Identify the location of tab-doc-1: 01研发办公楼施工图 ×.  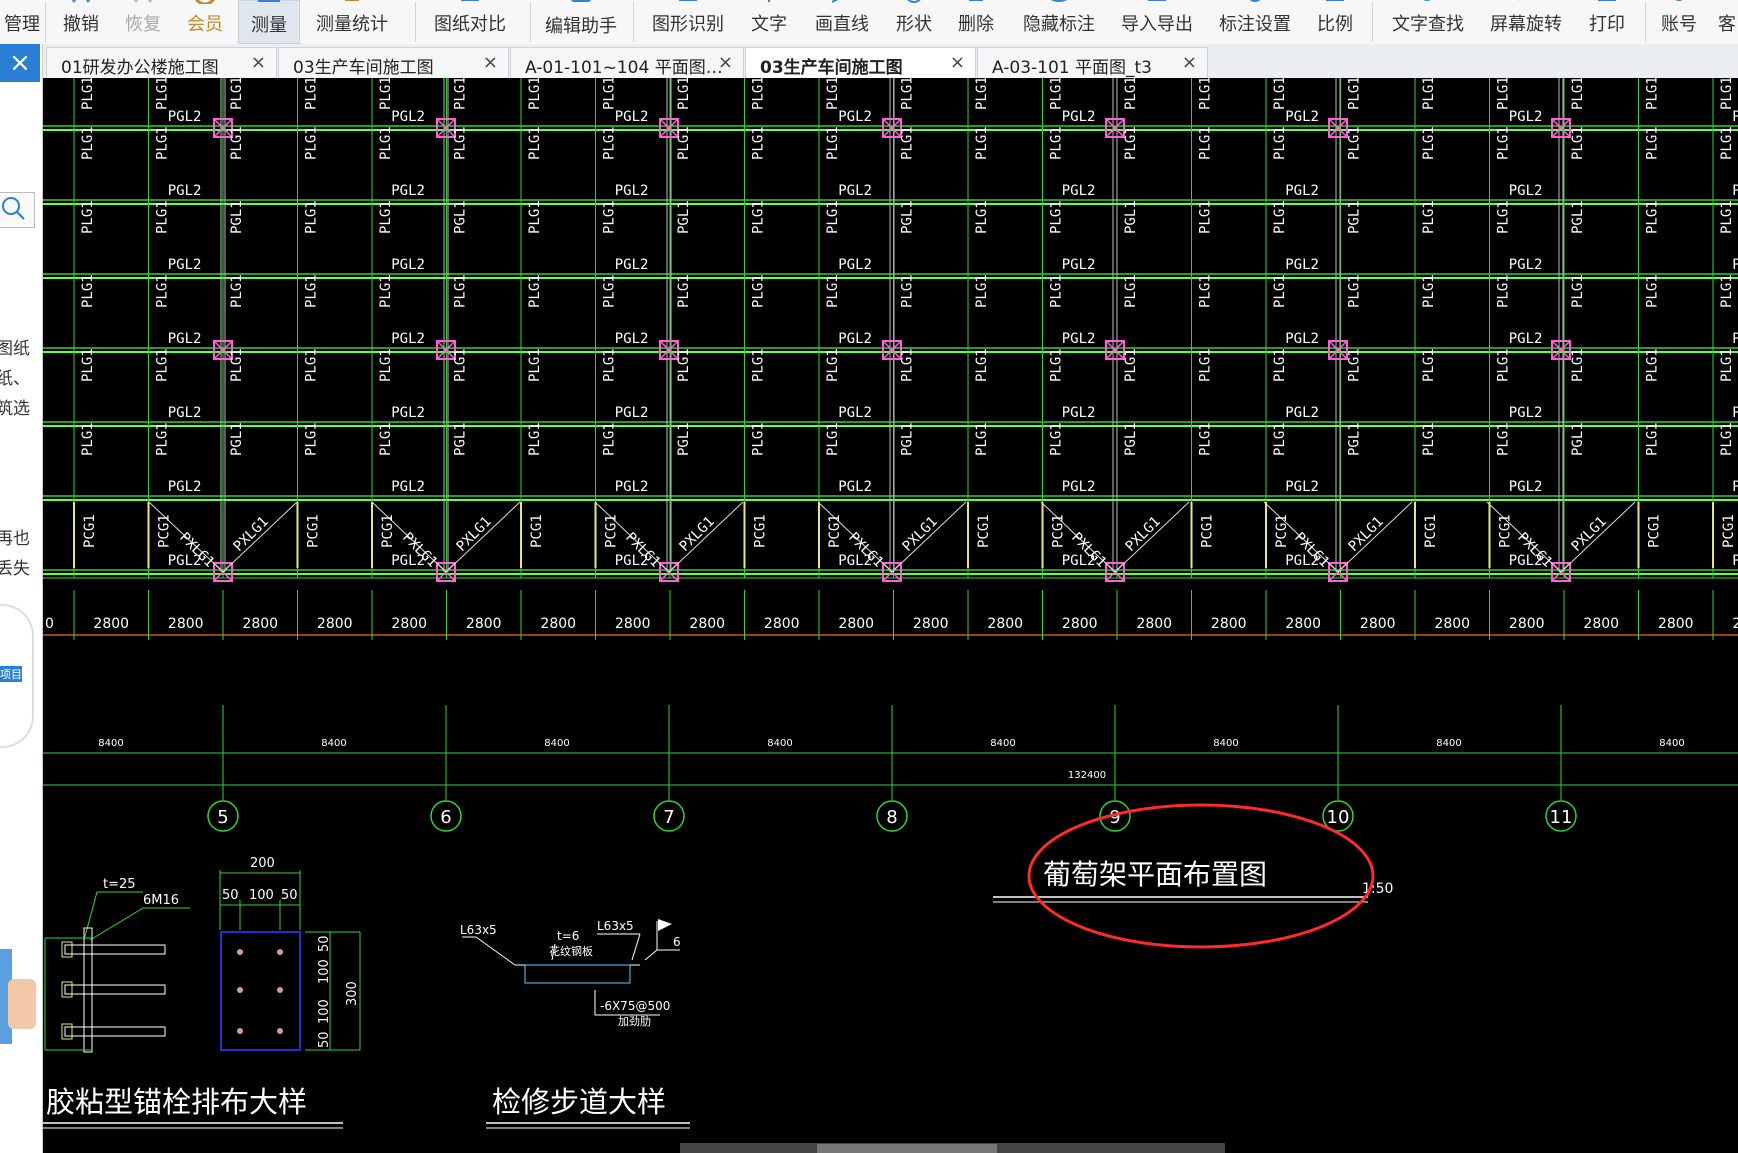
(161, 62).